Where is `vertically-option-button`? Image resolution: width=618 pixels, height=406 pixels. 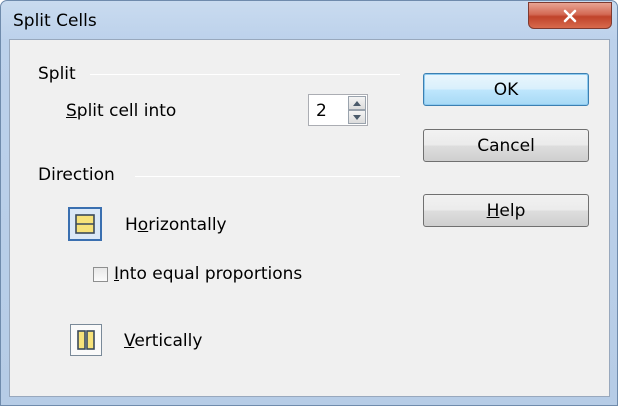 vertically-option-button is located at coordinates (86, 340).